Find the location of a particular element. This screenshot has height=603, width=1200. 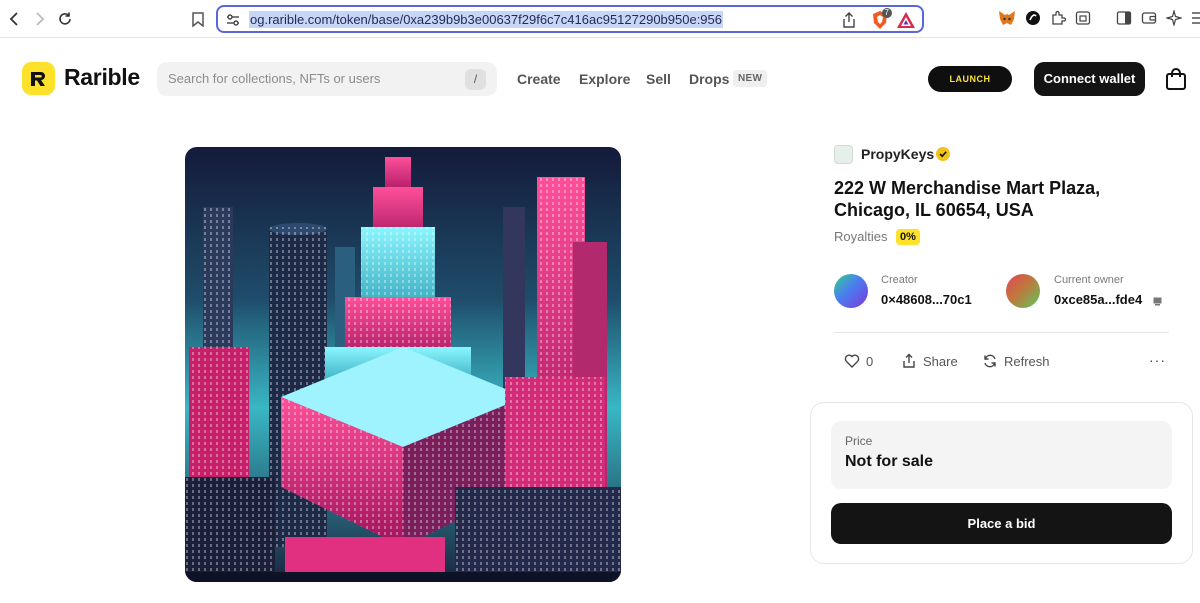

logo-text: Rarible is located at coordinates (102, 77).